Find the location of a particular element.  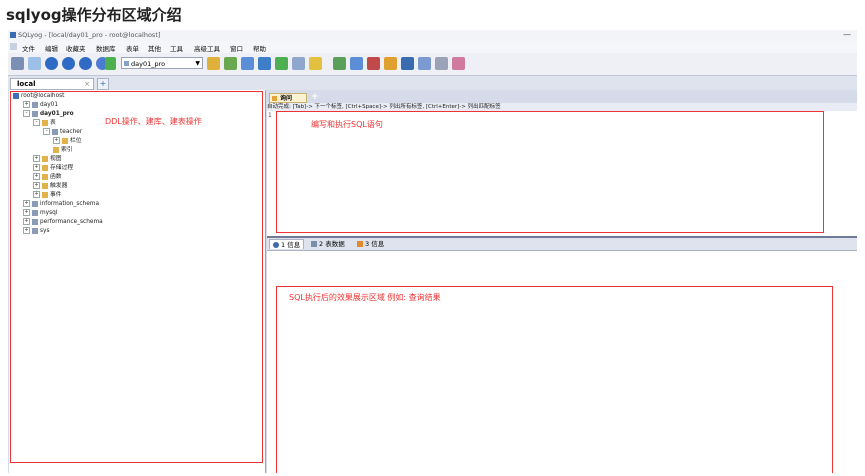

query-tabs: 询问 + is located at coordinates (562, 97).